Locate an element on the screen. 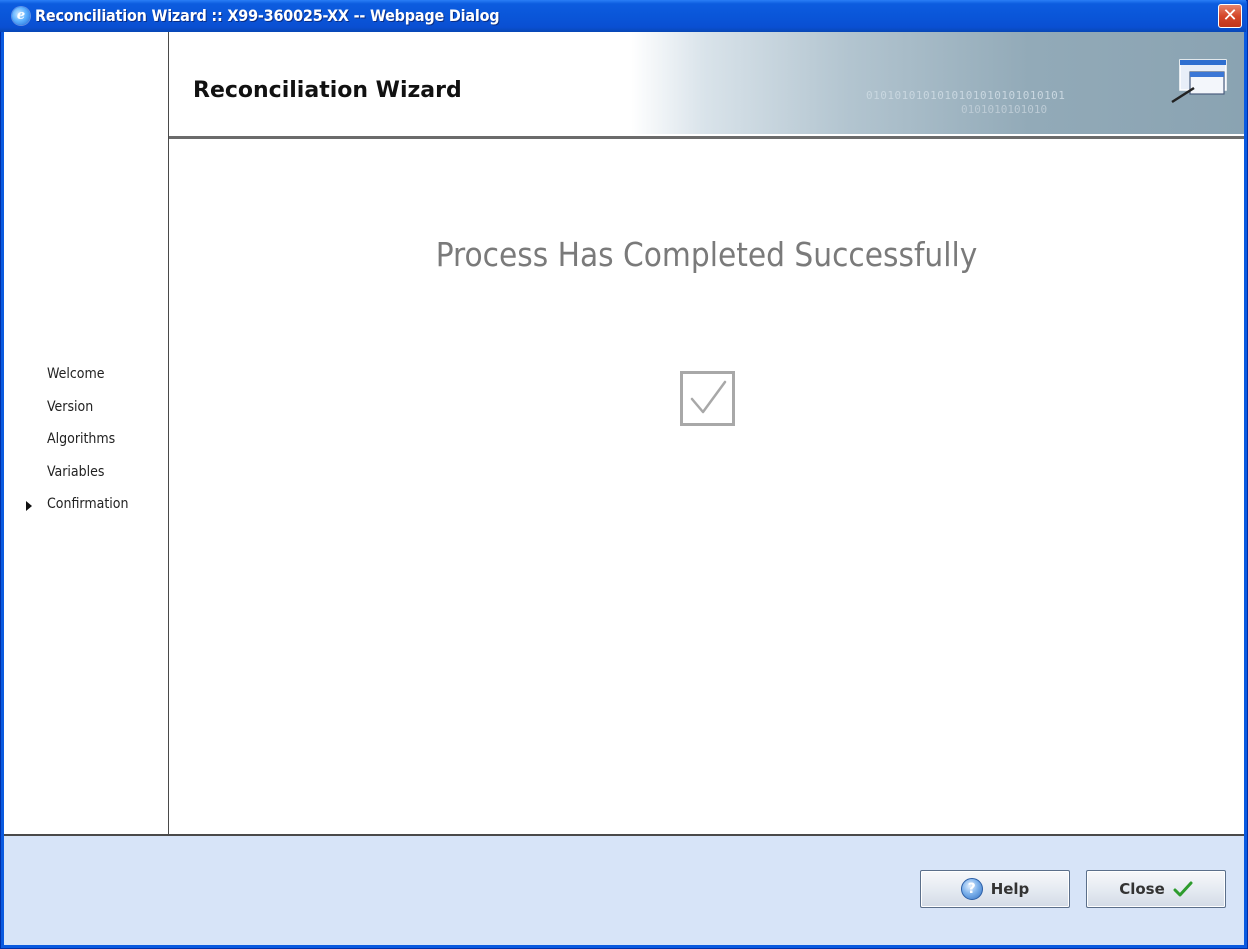  close-icon: ✕ is located at coordinates (1230, 16).